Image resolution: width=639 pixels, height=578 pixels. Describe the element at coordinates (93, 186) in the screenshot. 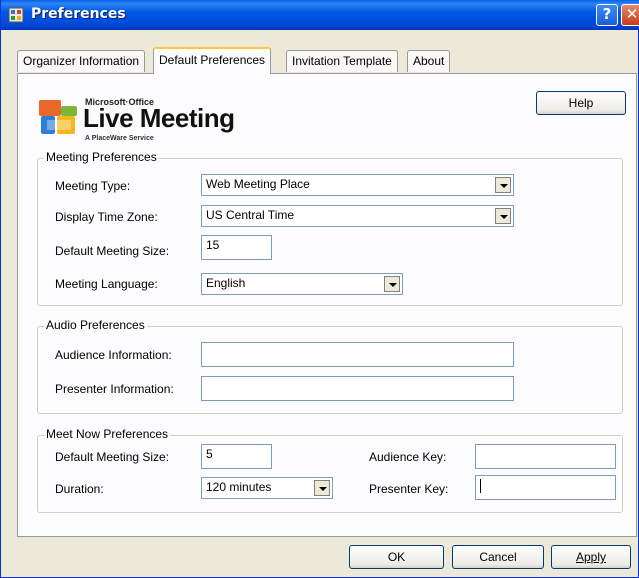

I see `meeting-type-label: Meeting Type:` at that location.